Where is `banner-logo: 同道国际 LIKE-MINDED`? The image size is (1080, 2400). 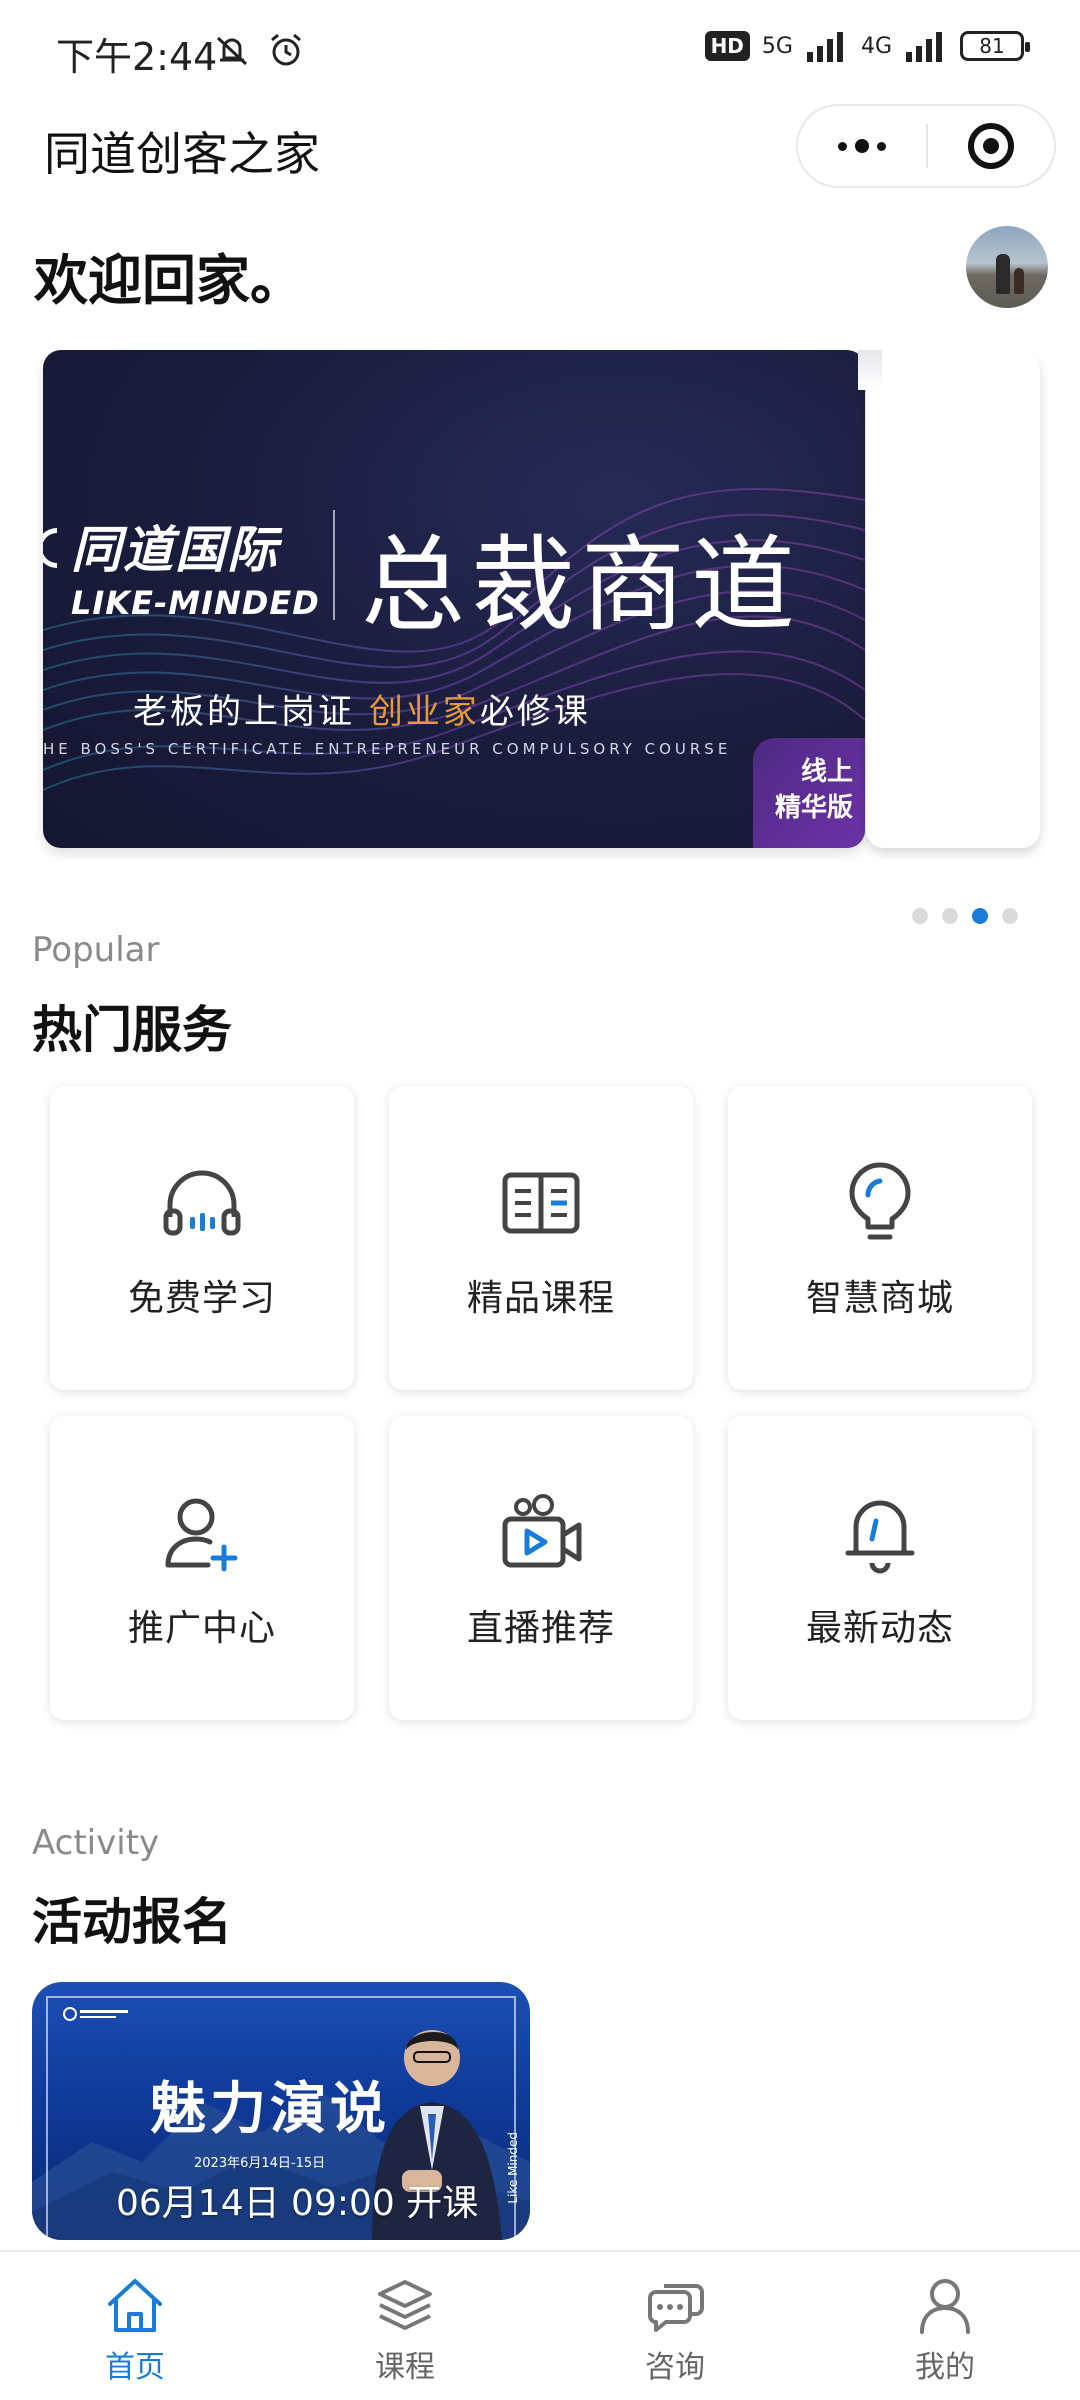
banner-logo: 同道国际 LIKE-MINDED is located at coordinates (195, 566).